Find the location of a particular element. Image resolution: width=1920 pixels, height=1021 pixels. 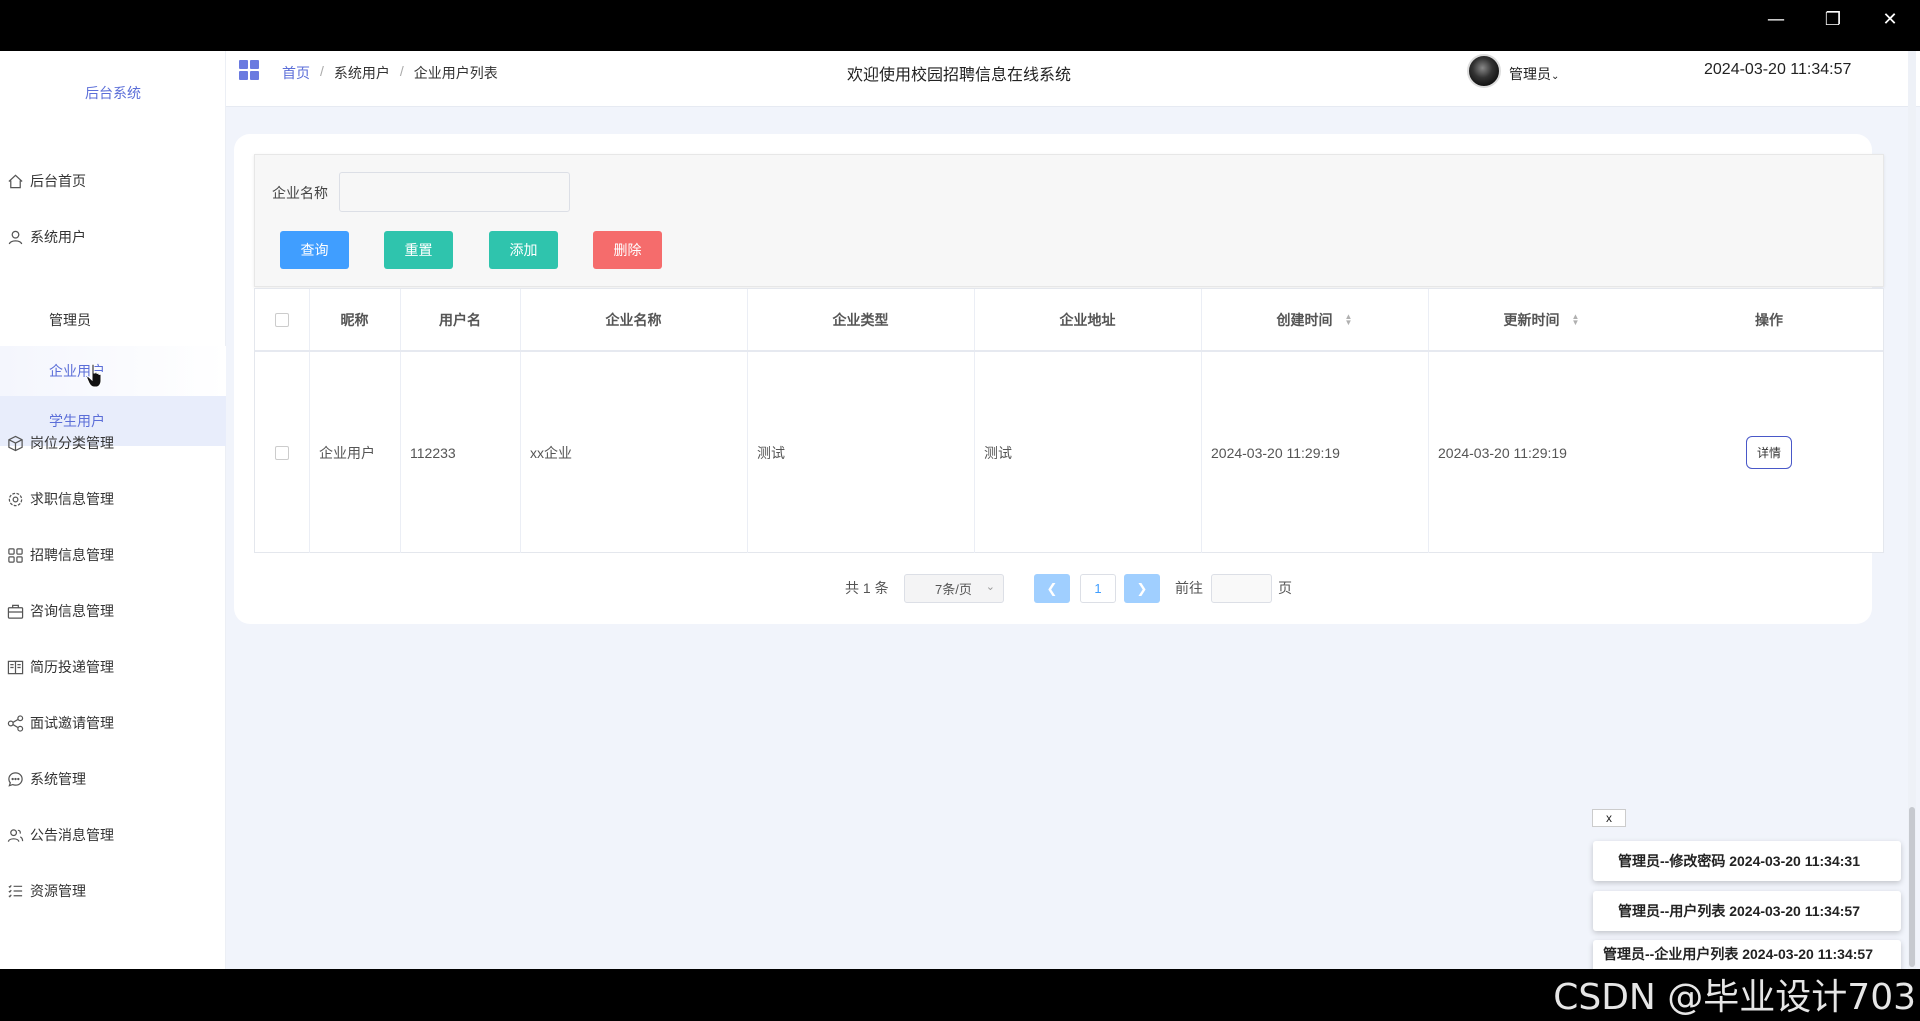

watermark-text: CSDN @毕业设计703 is located at coordinates (1734, 997).